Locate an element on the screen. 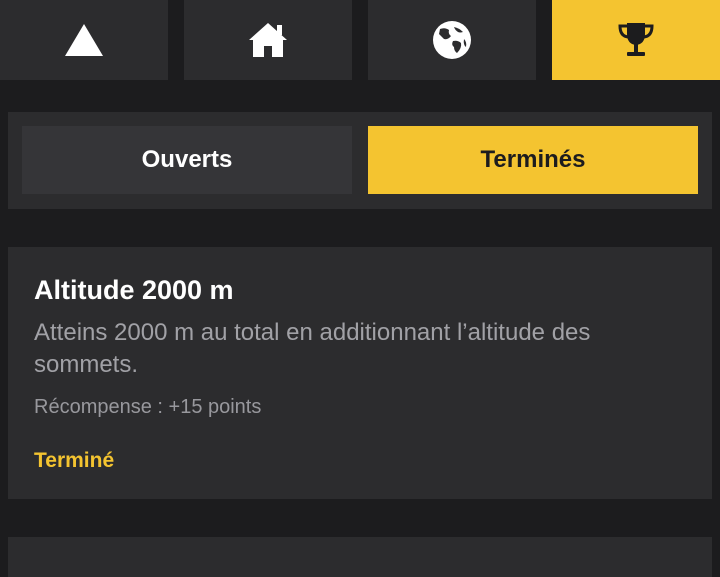  tab-home is located at coordinates (268, 40).